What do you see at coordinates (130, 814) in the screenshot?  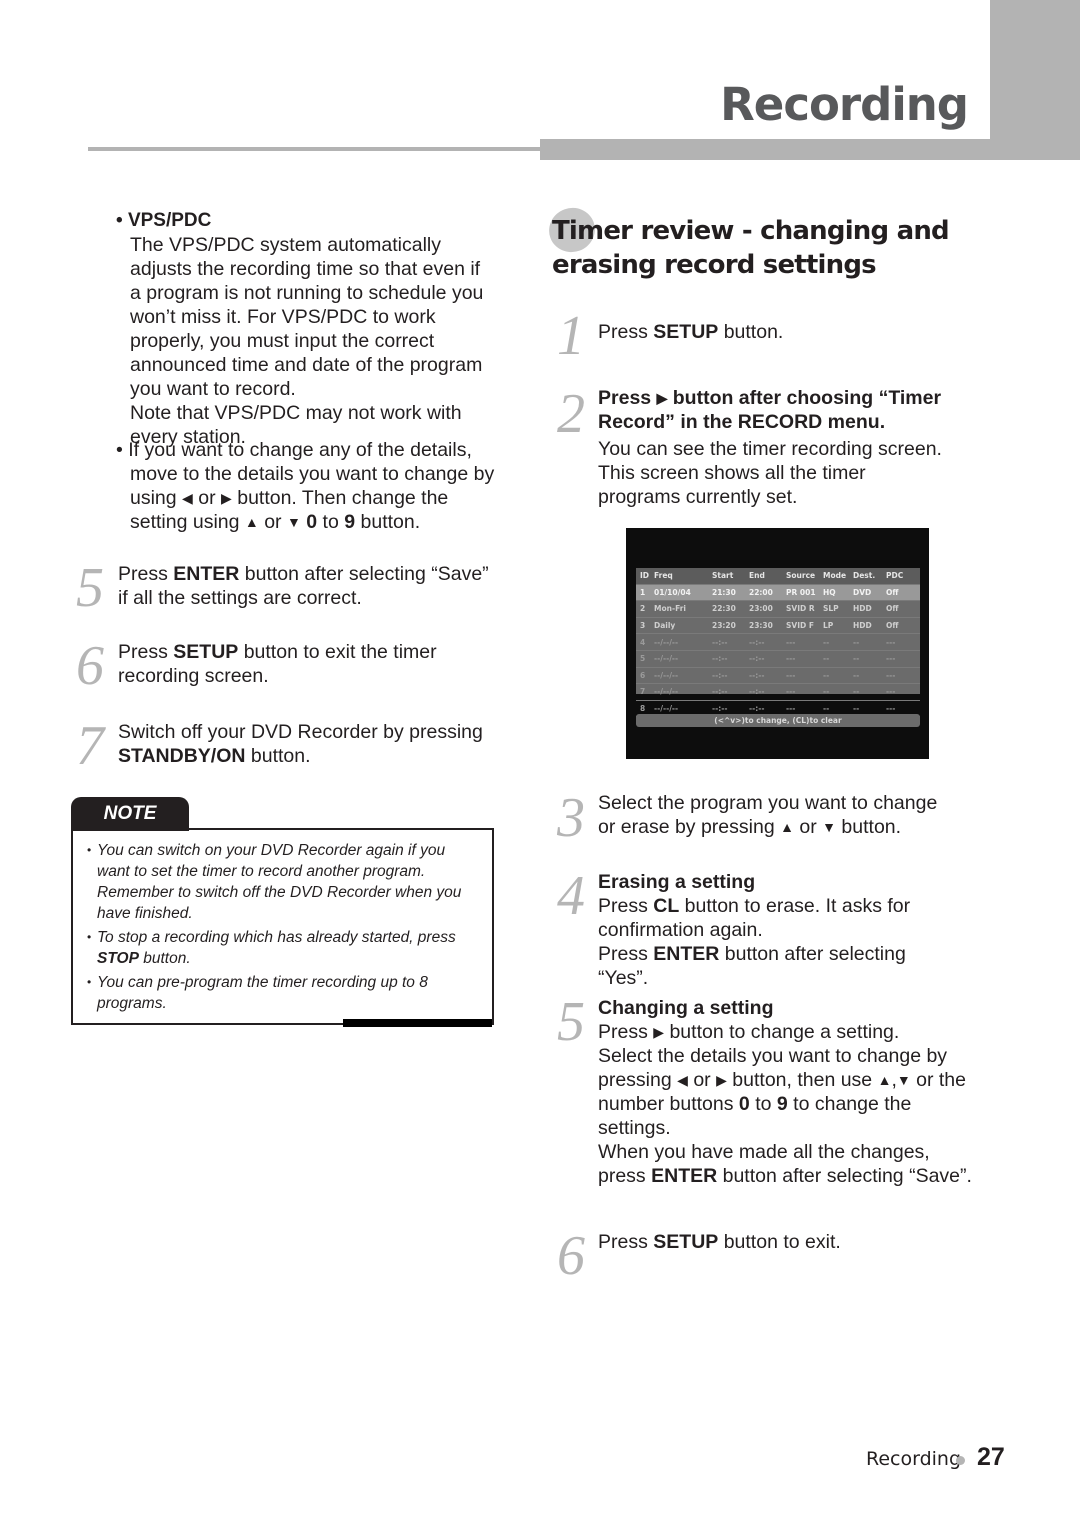 I see `note-label: NOTE` at bounding box center [130, 814].